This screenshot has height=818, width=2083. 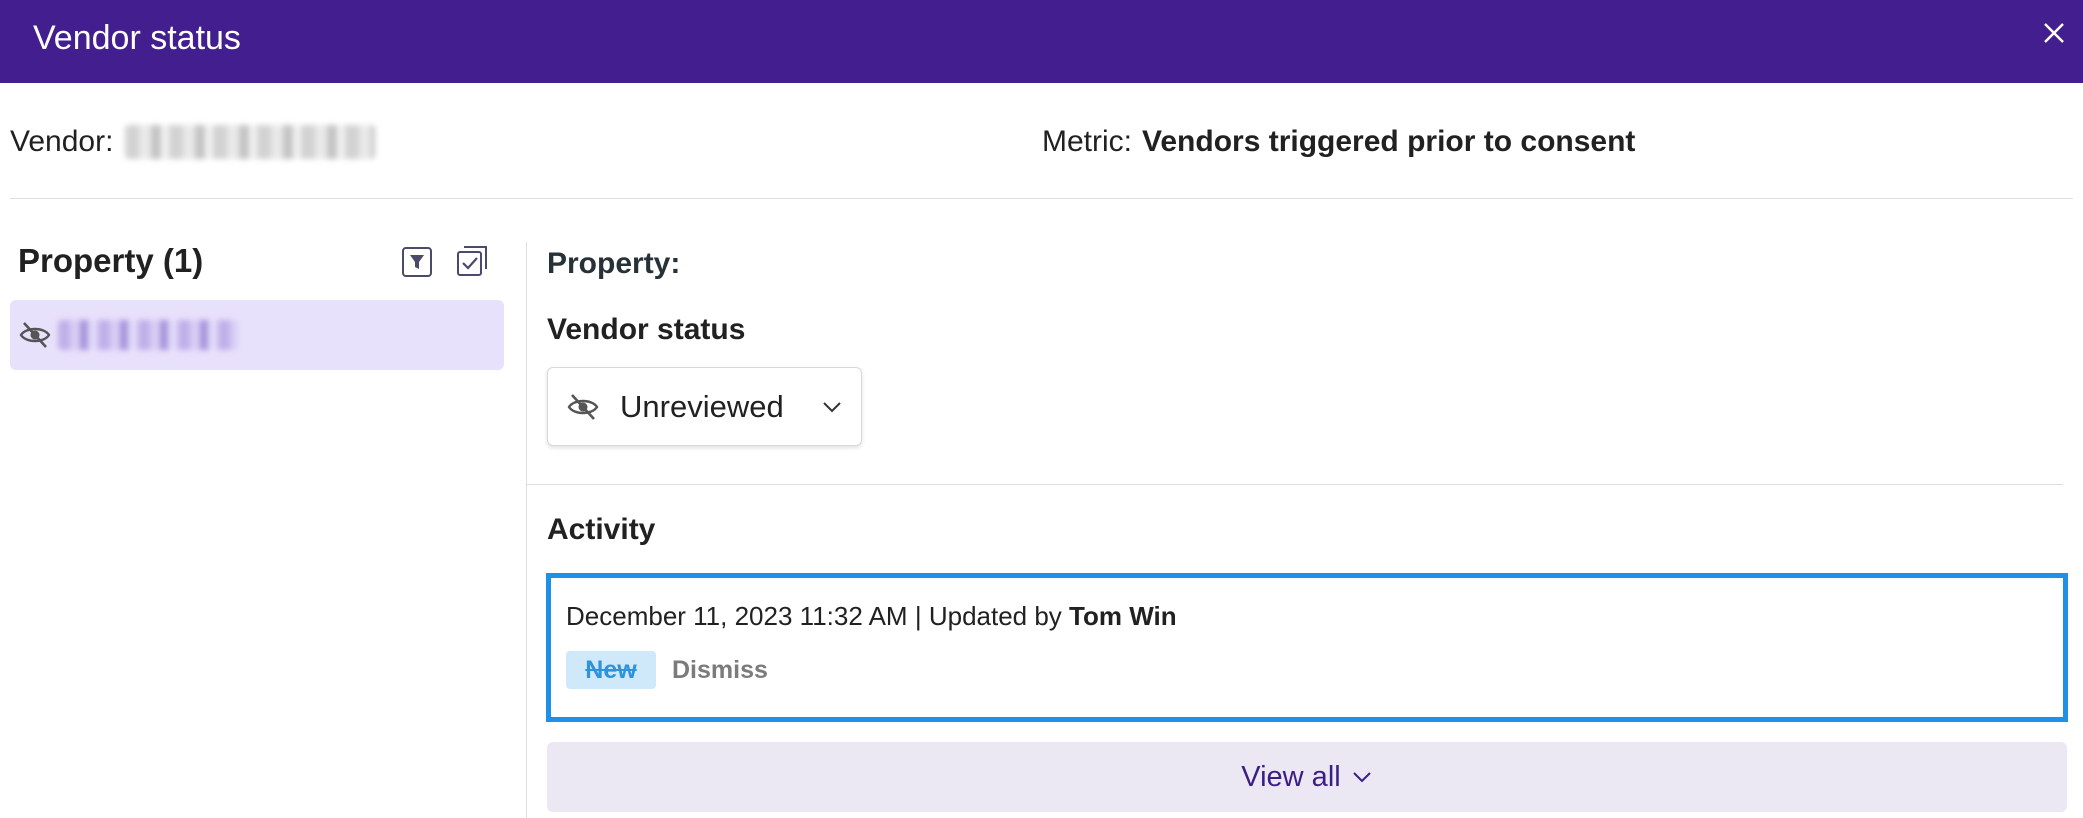 I want to click on view-all-button: View all, so click(x=1307, y=777).